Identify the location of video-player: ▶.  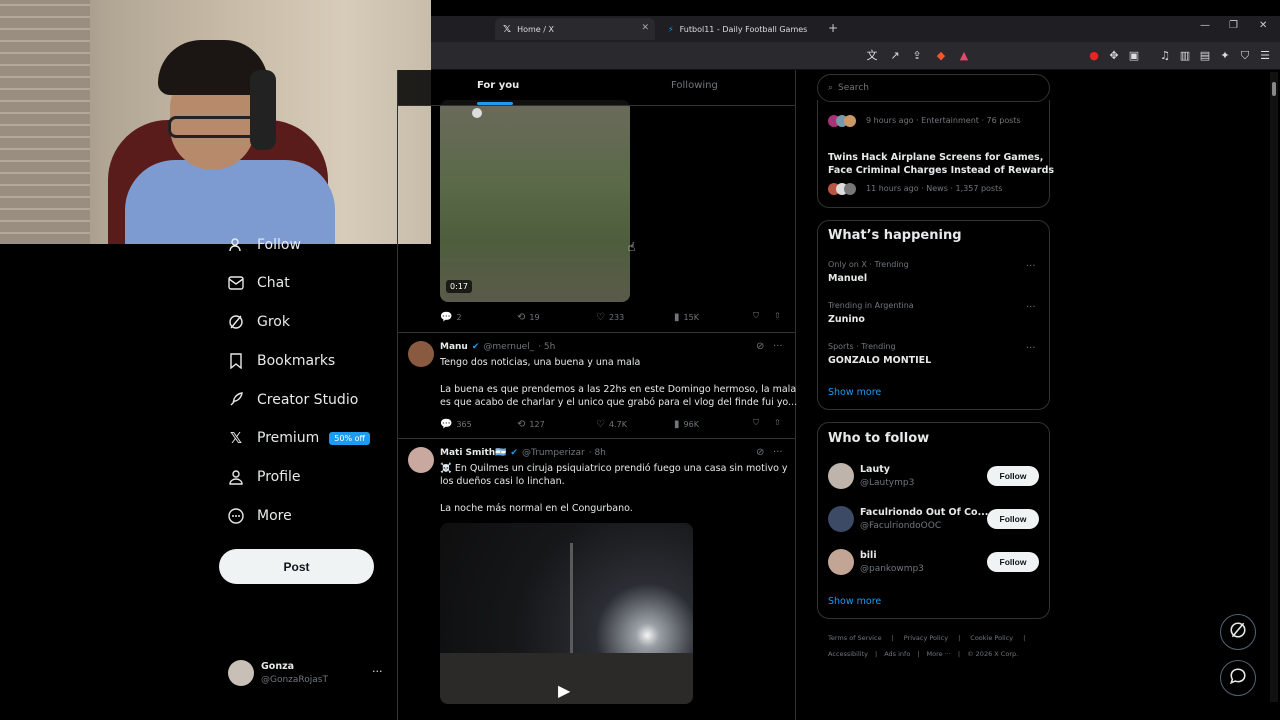
(566, 613).